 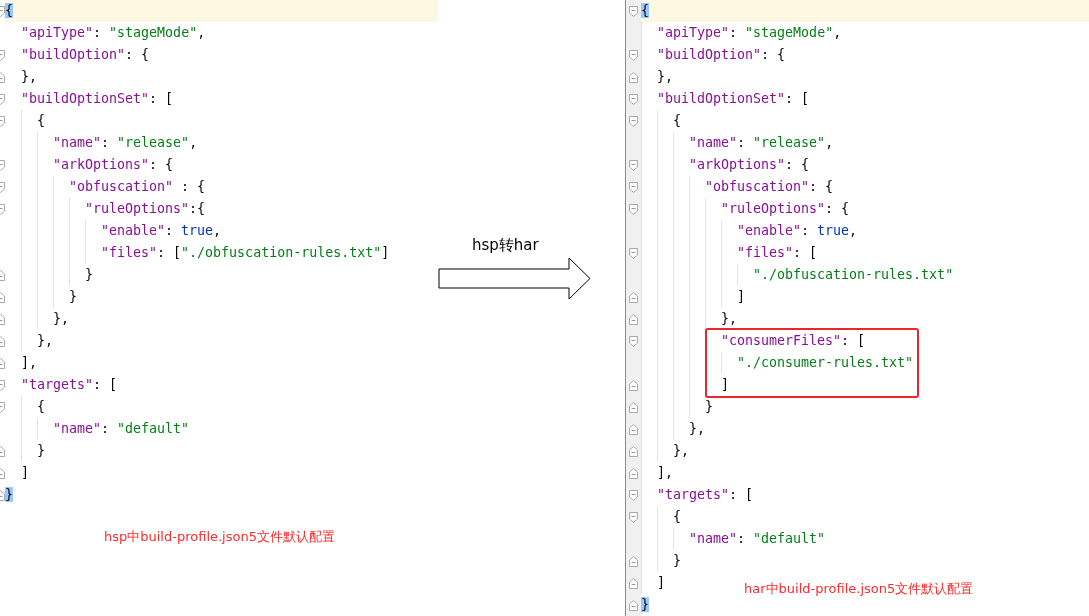 What do you see at coordinates (853, 275) in the screenshot?
I see `code-line: "./obfuscation-rules.txt"` at bounding box center [853, 275].